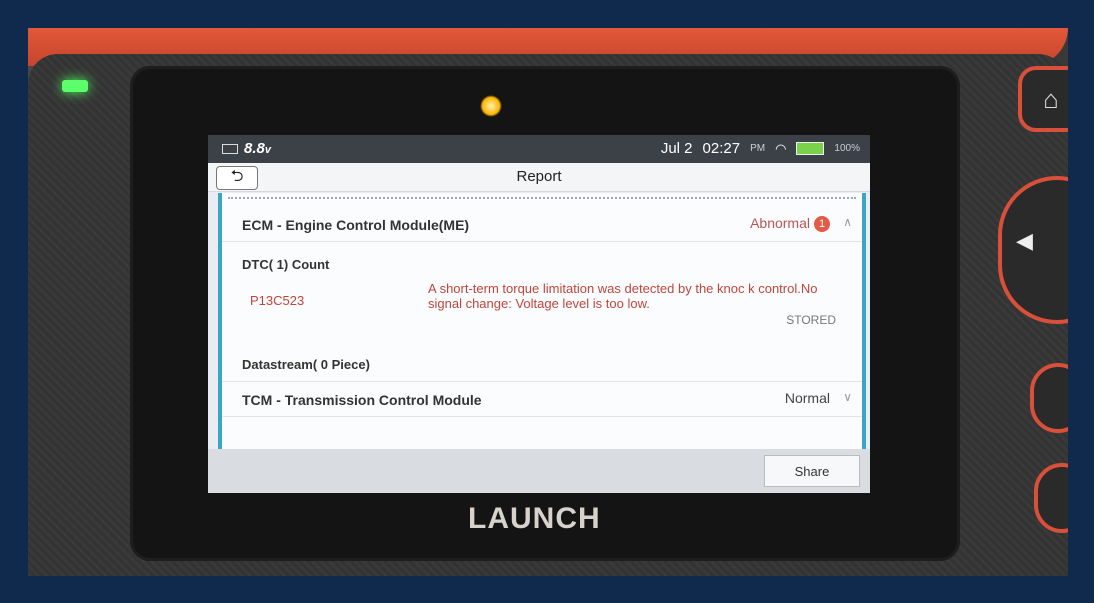 This screenshot has height=603, width=1094. I want to click on battery-percent: 100%, so click(847, 148).